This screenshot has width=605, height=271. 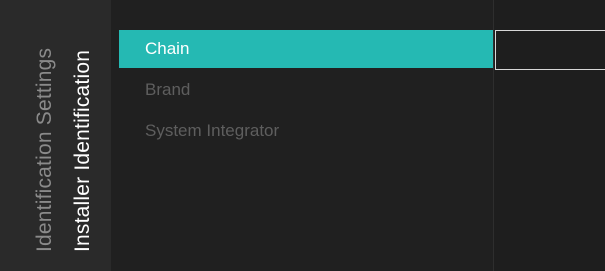 I want to click on breadcrumb-parent-title: Identification Settings, so click(x=45, y=150).